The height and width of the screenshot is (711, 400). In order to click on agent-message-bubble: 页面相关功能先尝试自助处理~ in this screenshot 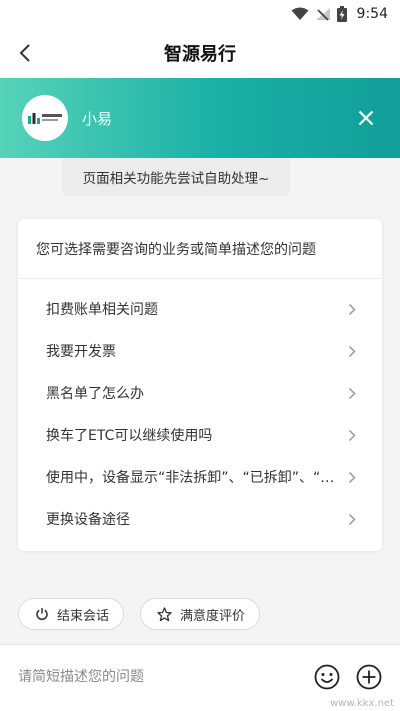, I will do `click(176, 177)`.